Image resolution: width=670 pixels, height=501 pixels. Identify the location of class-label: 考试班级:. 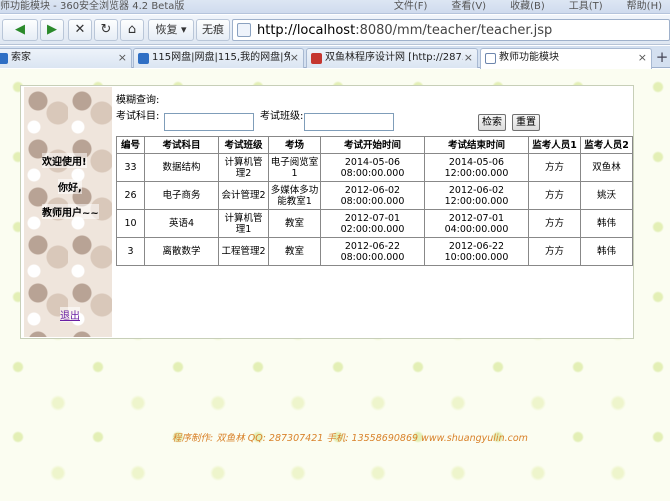
(282, 116).